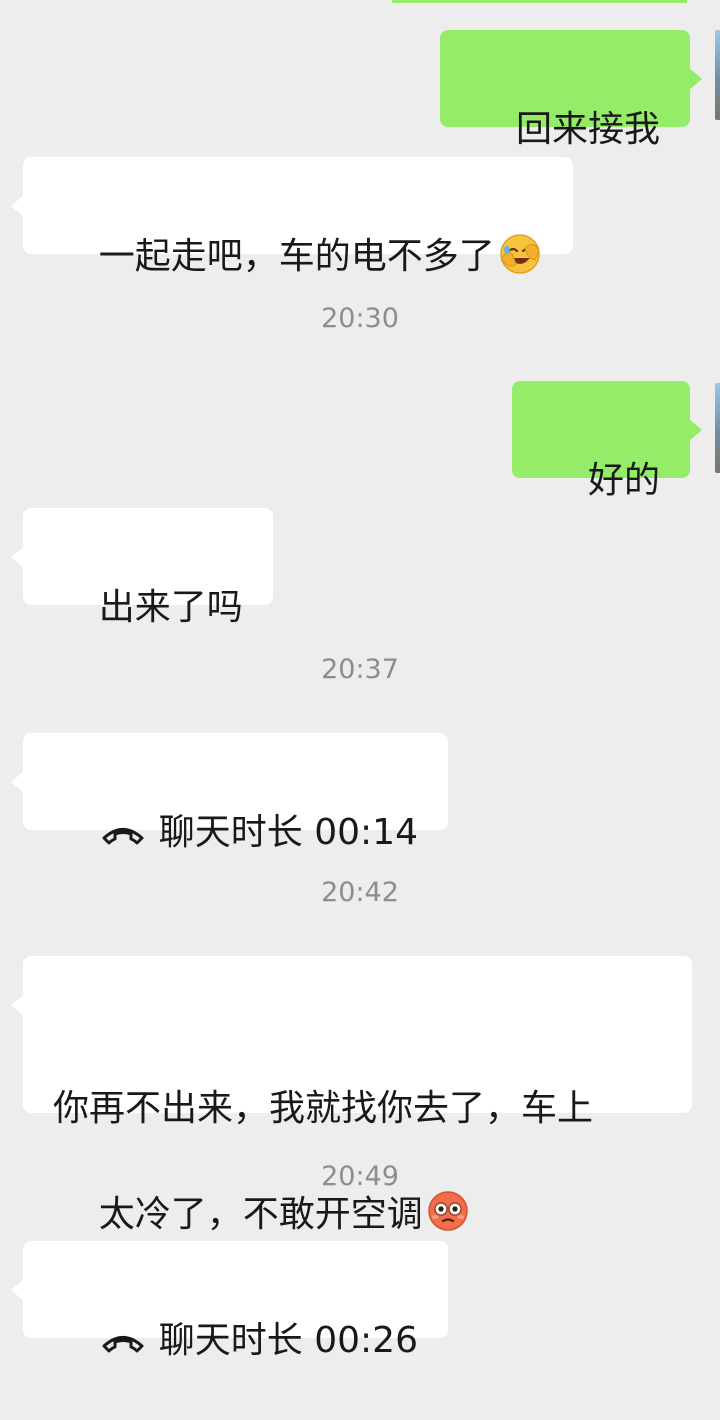  What do you see at coordinates (229, 793) in the screenshot?
I see `call-record-bubble: 聊天时长 00:14` at bounding box center [229, 793].